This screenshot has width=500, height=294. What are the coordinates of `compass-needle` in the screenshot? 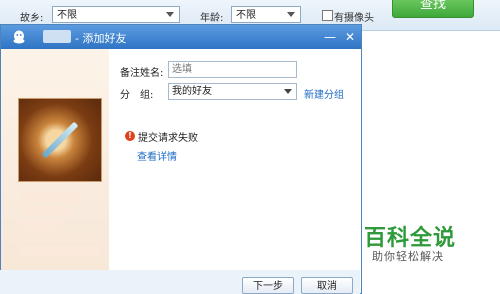 It's located at (60, 140).